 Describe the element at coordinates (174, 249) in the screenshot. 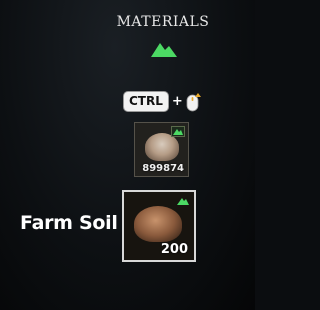

I see `item-count: 200` at that location.